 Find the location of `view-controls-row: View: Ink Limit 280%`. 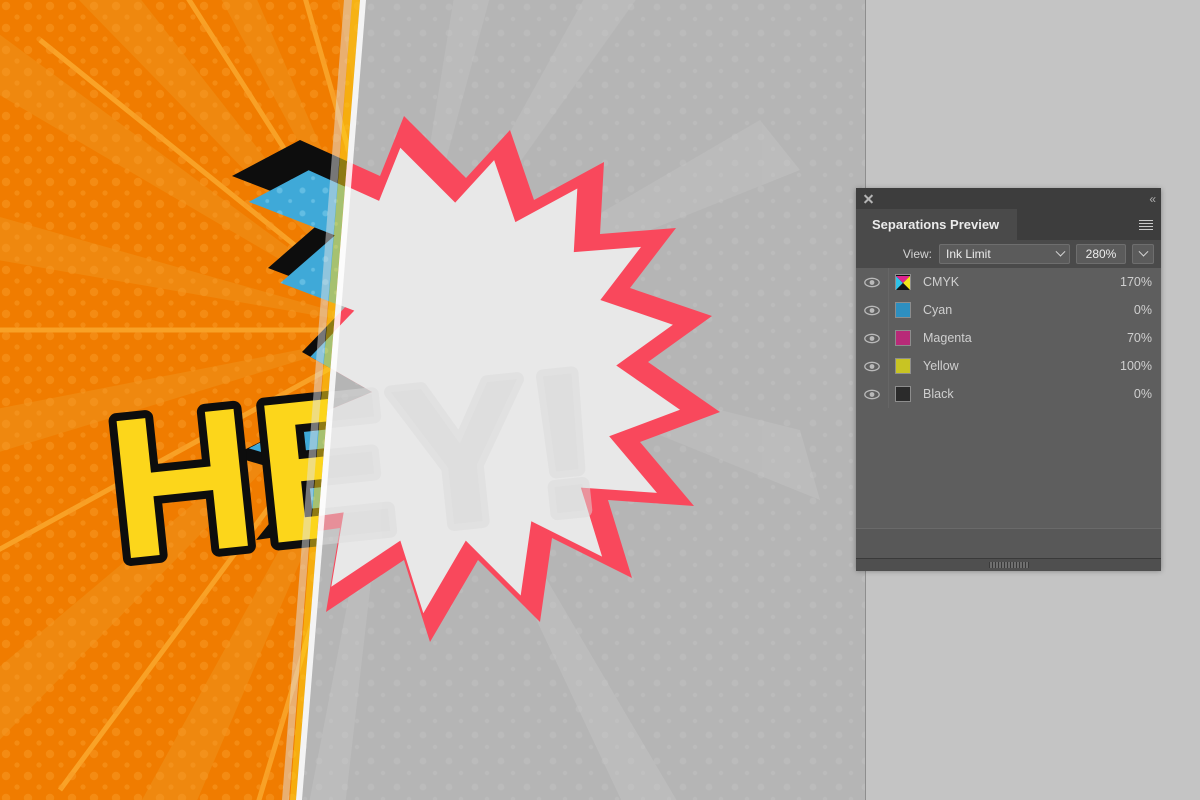

view-controls-row: View: Ink Limit 280% is located at coordinates (1008, 254).